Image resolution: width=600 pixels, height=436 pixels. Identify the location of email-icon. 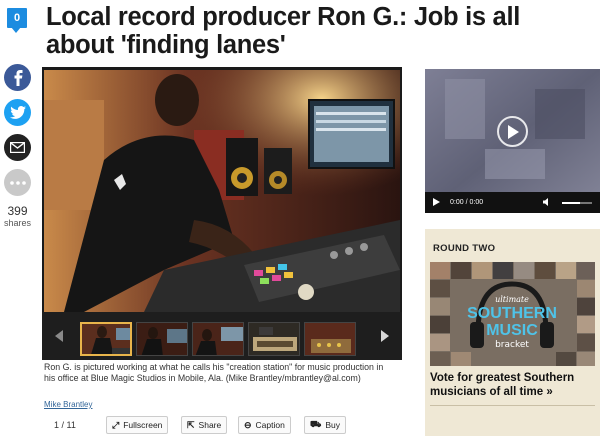
(17, 147).